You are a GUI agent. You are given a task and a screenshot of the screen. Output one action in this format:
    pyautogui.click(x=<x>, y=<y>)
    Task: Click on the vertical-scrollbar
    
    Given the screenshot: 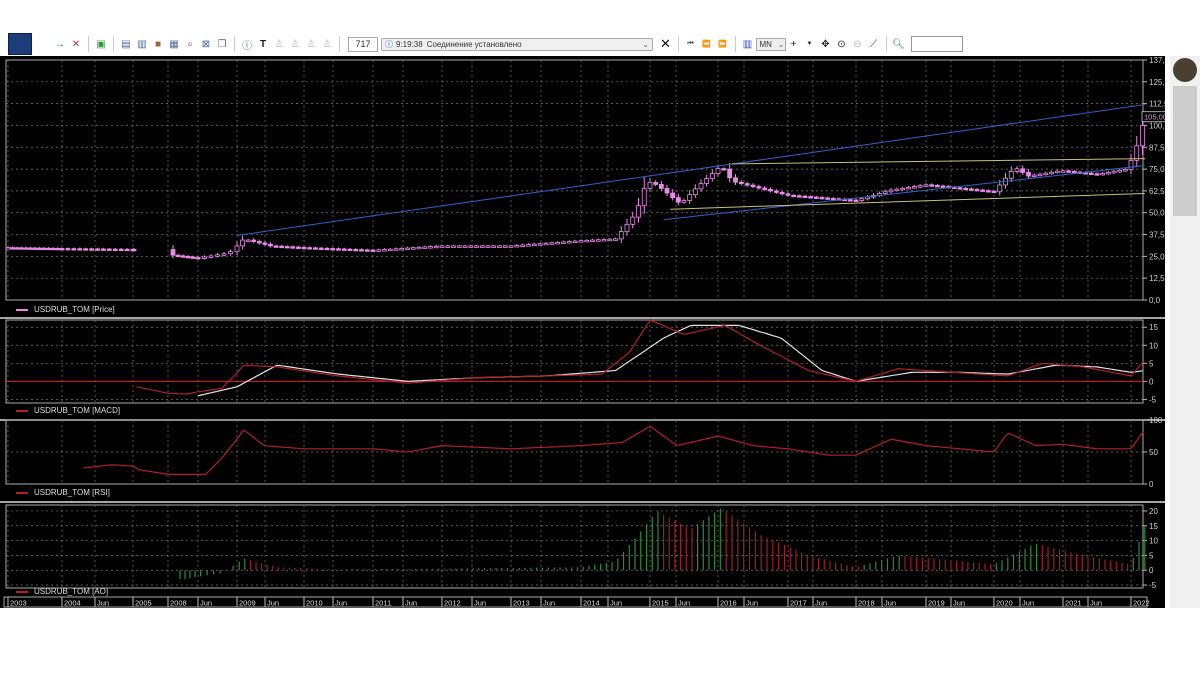 What is the action you would take?
    pyautogui.click(x=1185, y=332)
    